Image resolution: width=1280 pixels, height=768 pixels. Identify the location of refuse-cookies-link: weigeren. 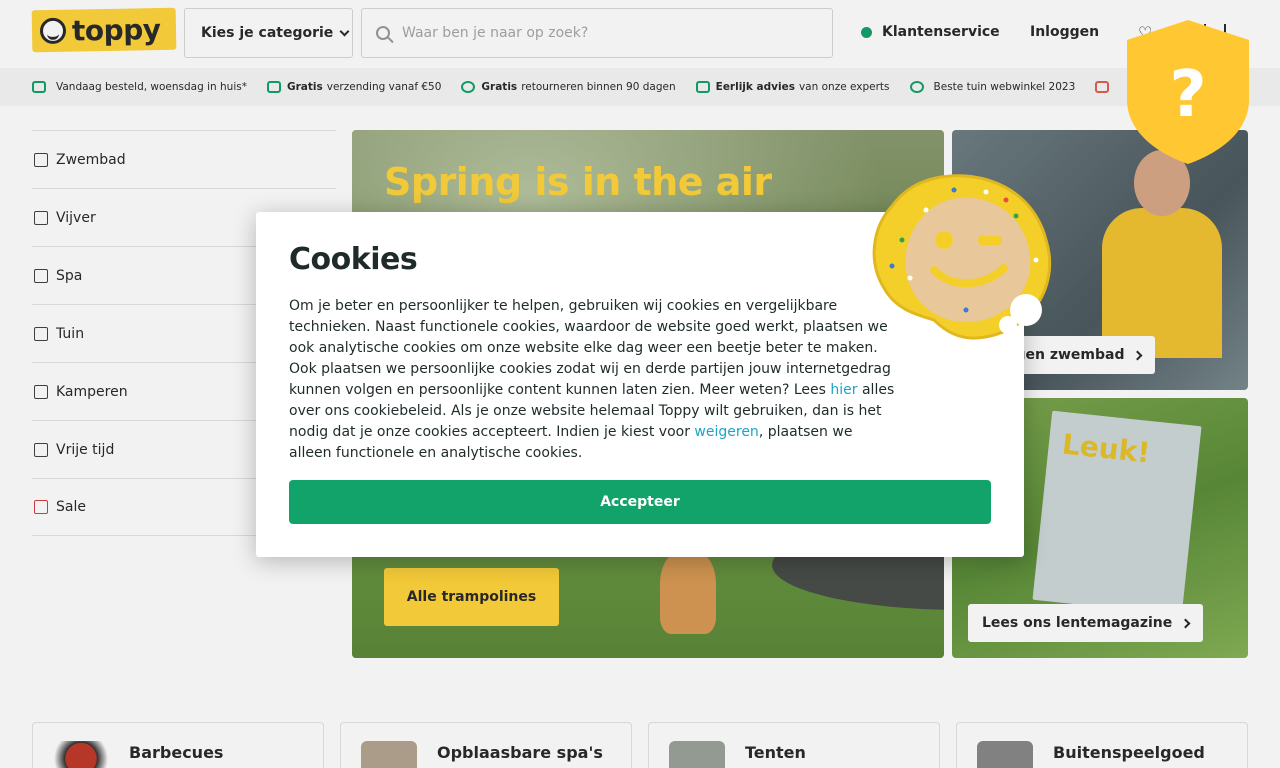
(726, 432).